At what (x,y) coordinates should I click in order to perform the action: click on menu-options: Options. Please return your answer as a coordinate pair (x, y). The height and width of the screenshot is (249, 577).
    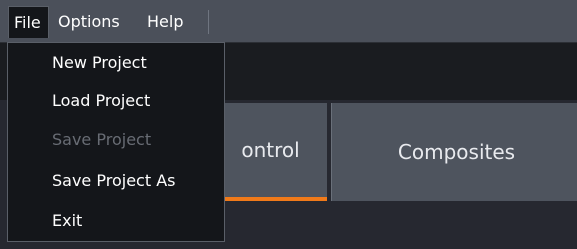
    Looking at the image, I should click on (89, 21).